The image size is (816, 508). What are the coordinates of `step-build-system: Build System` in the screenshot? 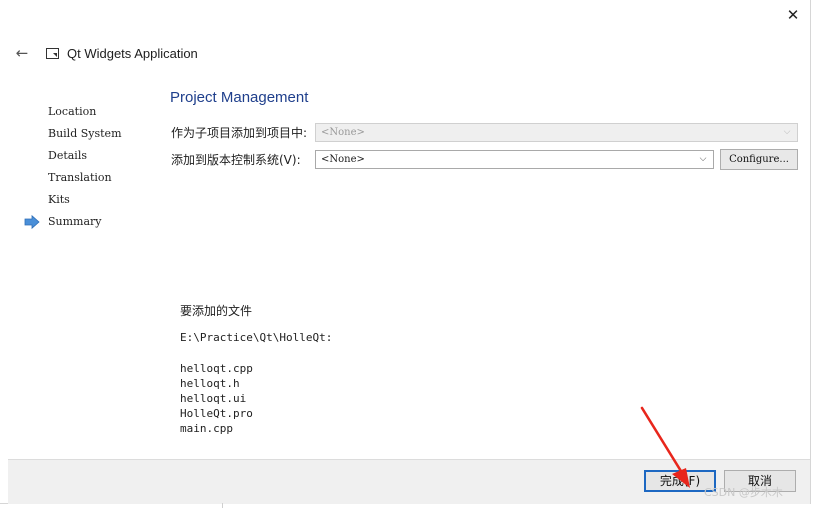 It's located at (94, 137).